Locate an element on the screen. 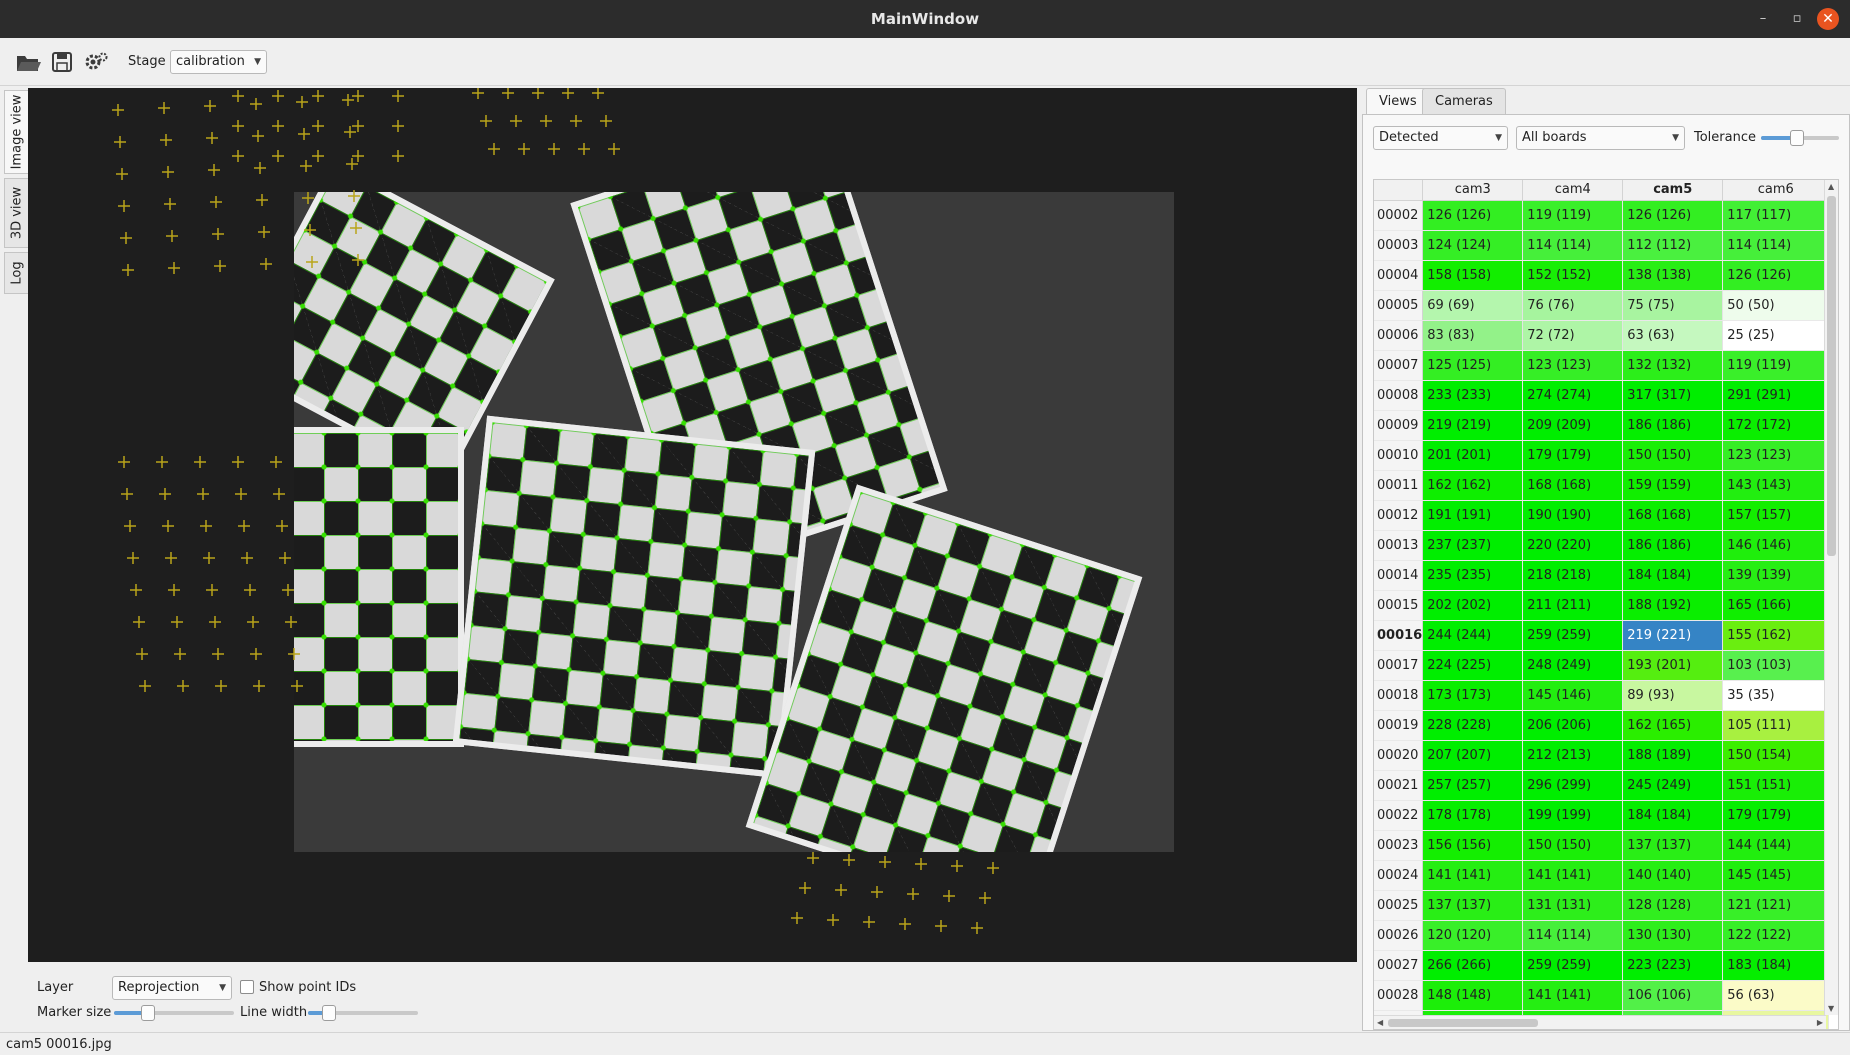  table-cell: 143 (143) is located at coordinates (1776, 485).